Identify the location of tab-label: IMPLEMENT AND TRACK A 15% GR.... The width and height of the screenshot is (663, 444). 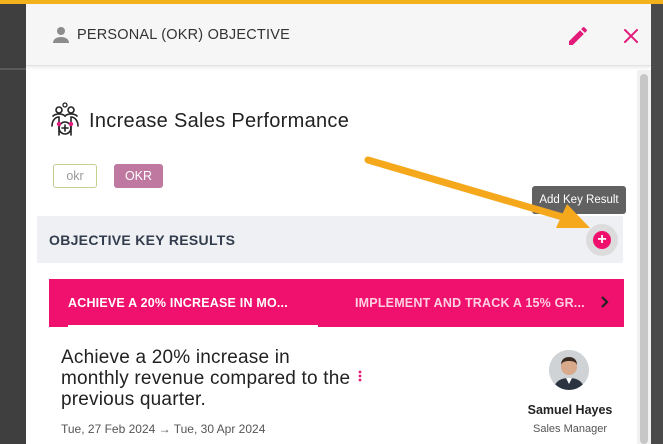
(470, 303).